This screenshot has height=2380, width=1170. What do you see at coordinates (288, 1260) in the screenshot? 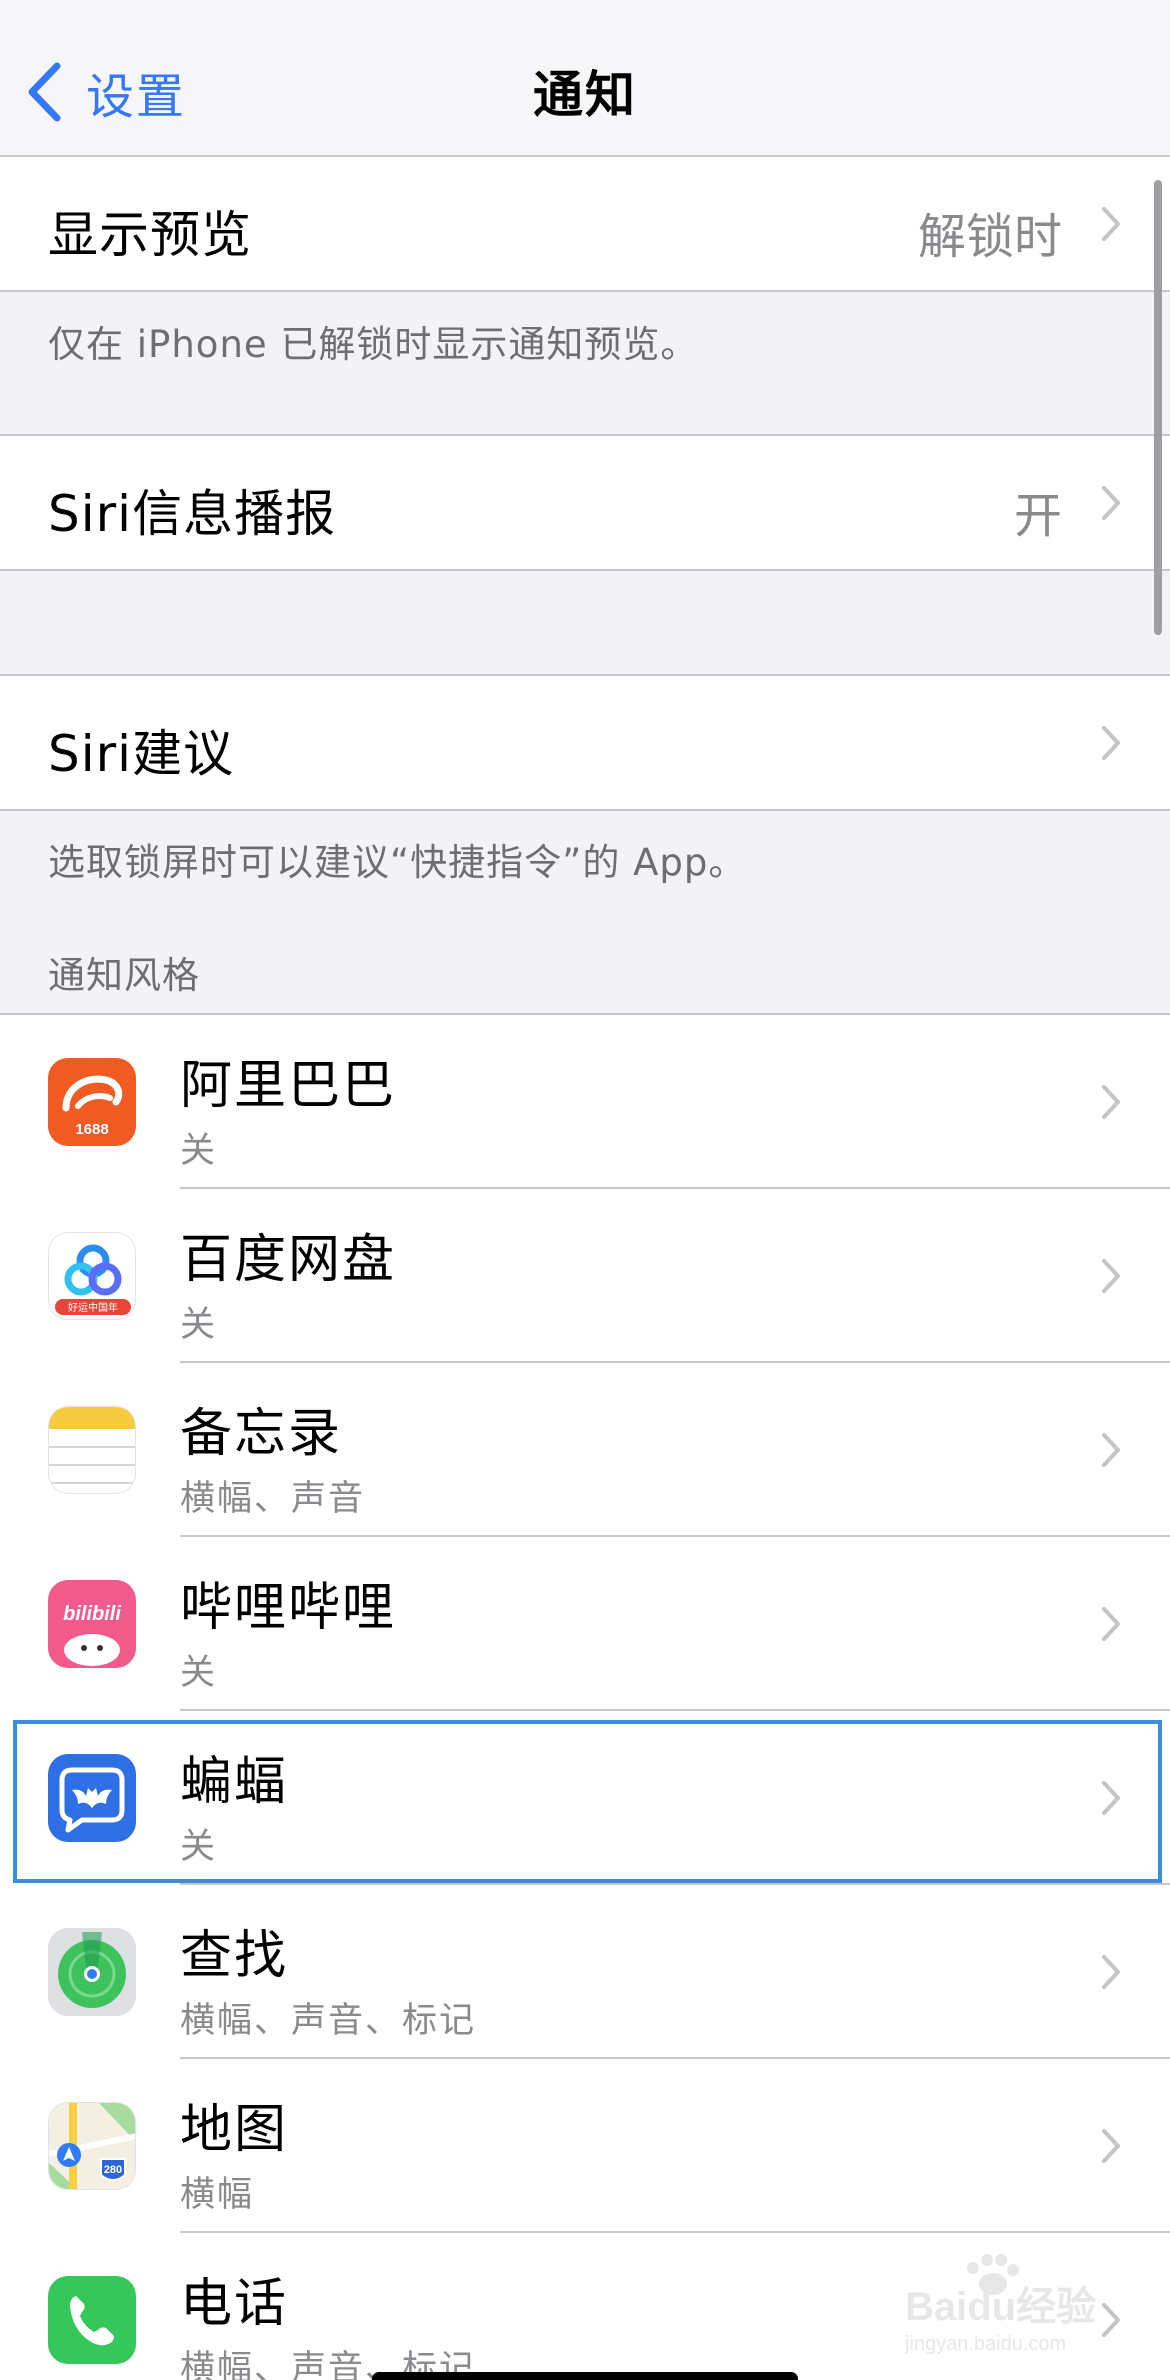
I see `app-name: 百度网盘` at bounding box center [288, 1260].